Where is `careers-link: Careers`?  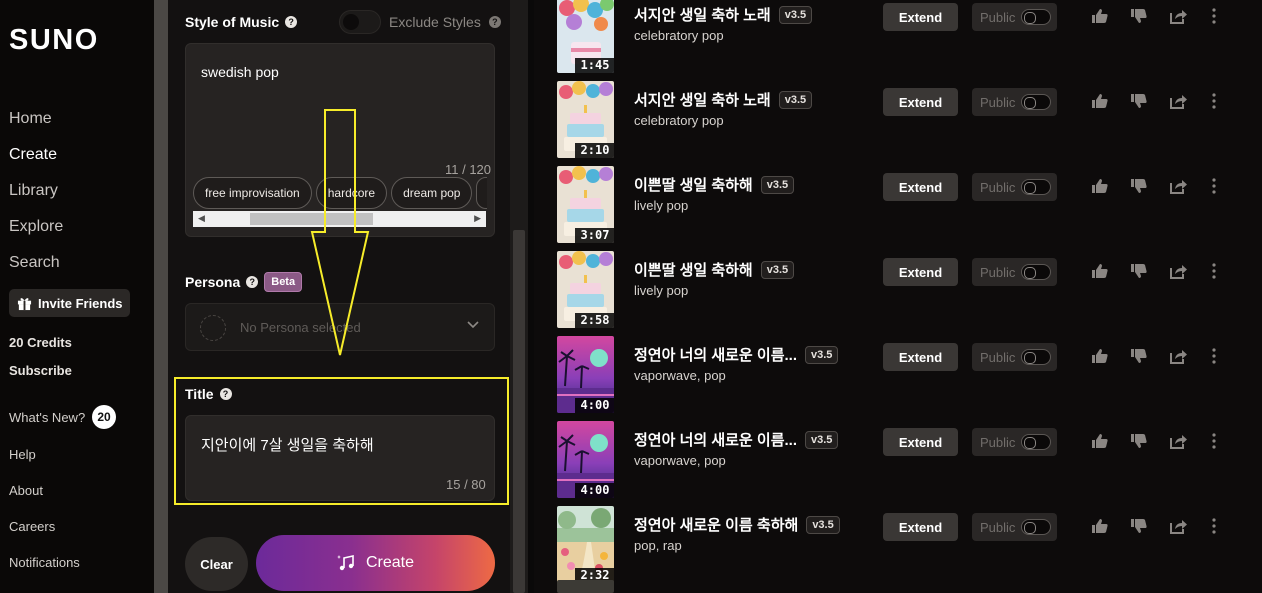
careers-link: Careers is located at coordinates (32, 526).